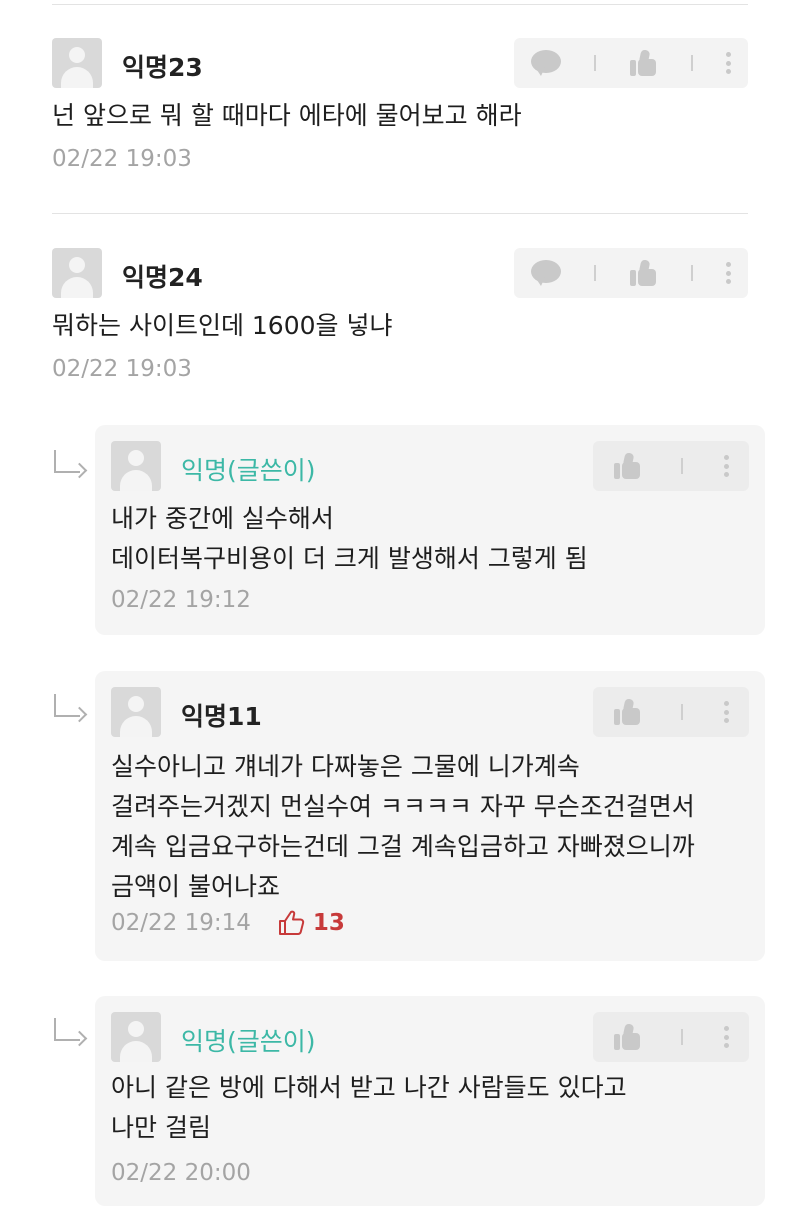 This screenshot has height=1215, width=800. I want to click on reply-text-line: 아니 같은 방에 다해서 받고 나간 사람들도 있다고, so click(369, 1087).